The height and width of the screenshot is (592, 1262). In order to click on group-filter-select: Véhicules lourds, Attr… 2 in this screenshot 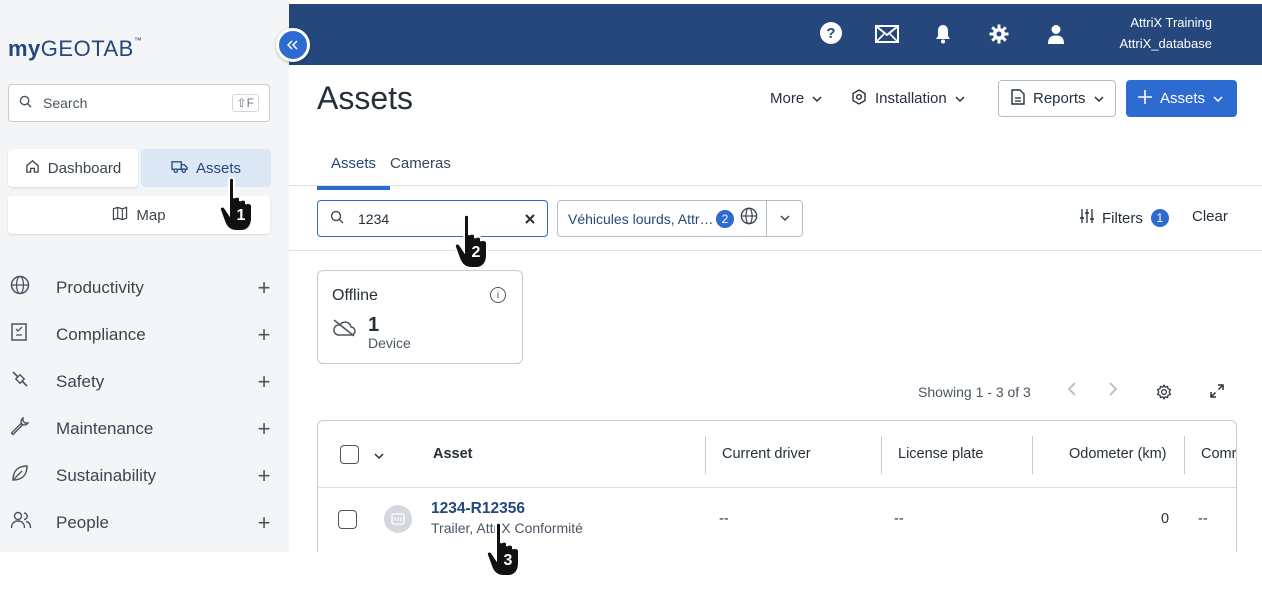, I will do `click(680, 218)`.